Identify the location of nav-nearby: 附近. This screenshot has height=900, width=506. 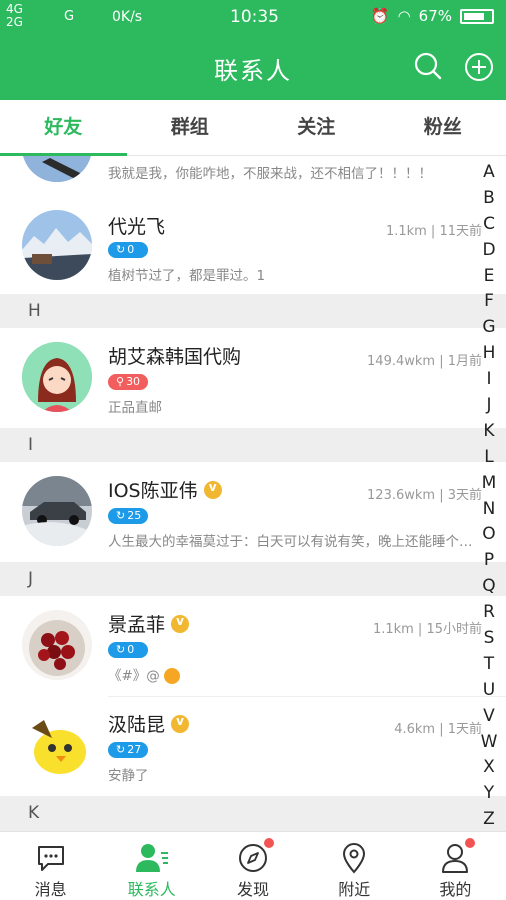
(354, 866).